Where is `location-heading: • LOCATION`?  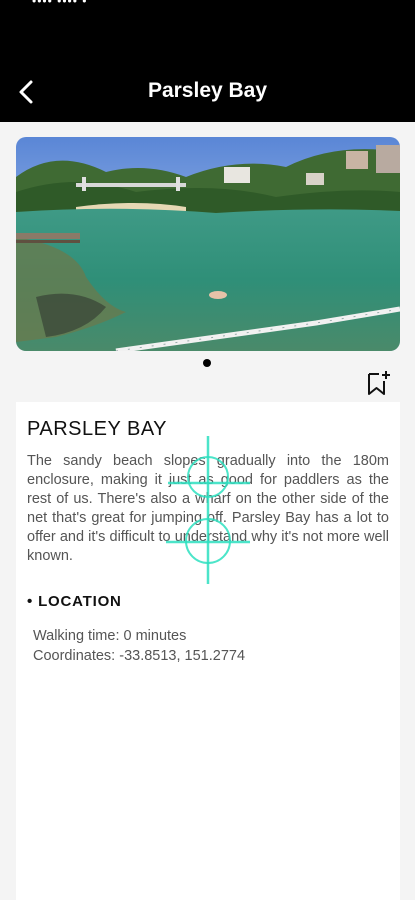 location-heading: • LOCATION is located at coordinates (74, 601).